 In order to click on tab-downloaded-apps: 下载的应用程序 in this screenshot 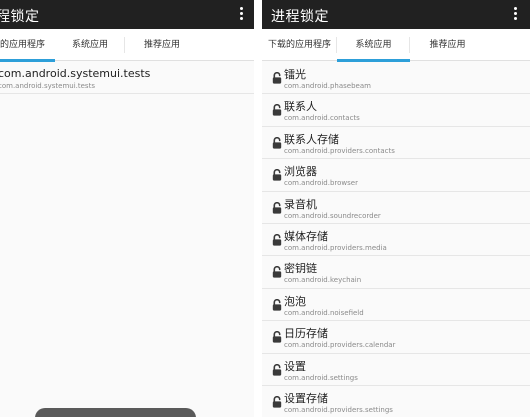, I will do `click(299, 45)`.